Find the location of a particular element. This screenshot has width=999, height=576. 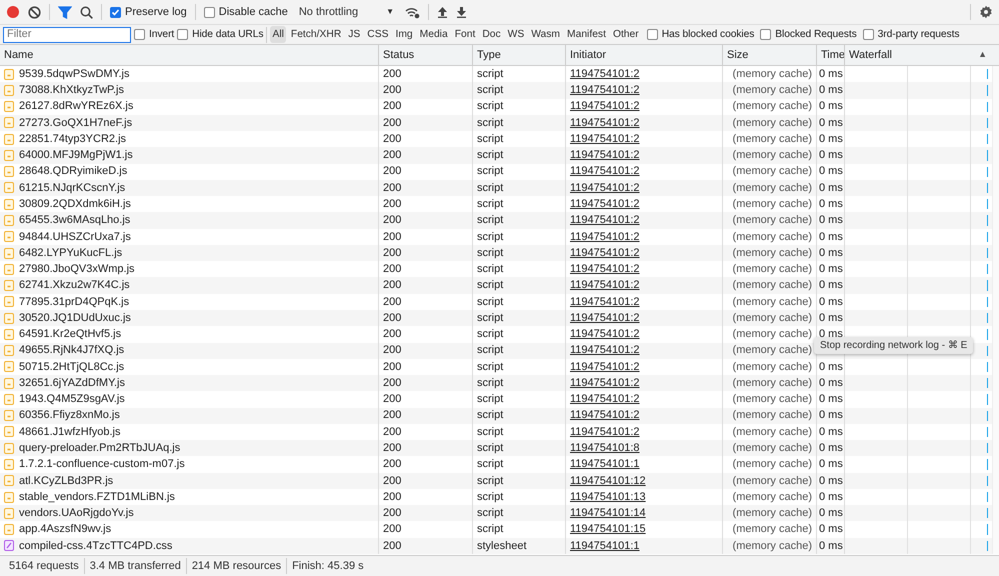

file-name: 1.7.2.1-confluence-custom-m07.js is located at coordinates (102, 464).